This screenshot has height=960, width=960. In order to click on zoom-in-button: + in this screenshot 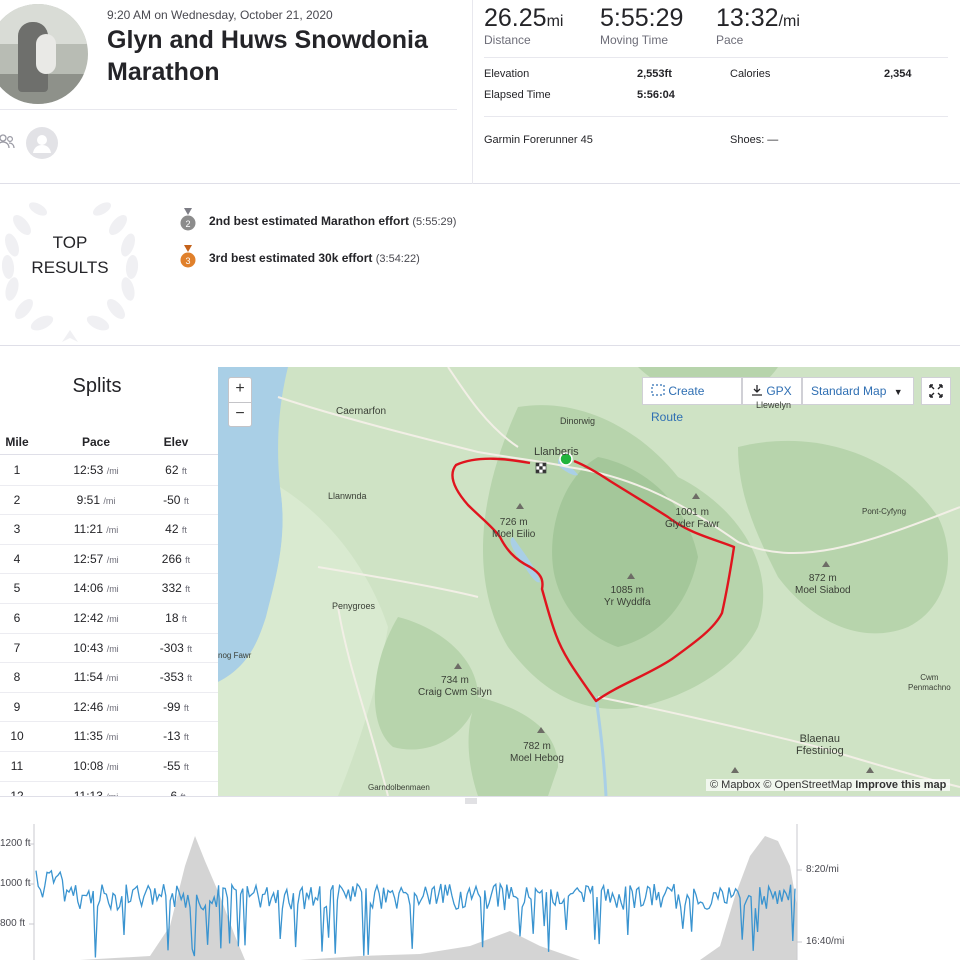, I will do `click(240, 390)`.